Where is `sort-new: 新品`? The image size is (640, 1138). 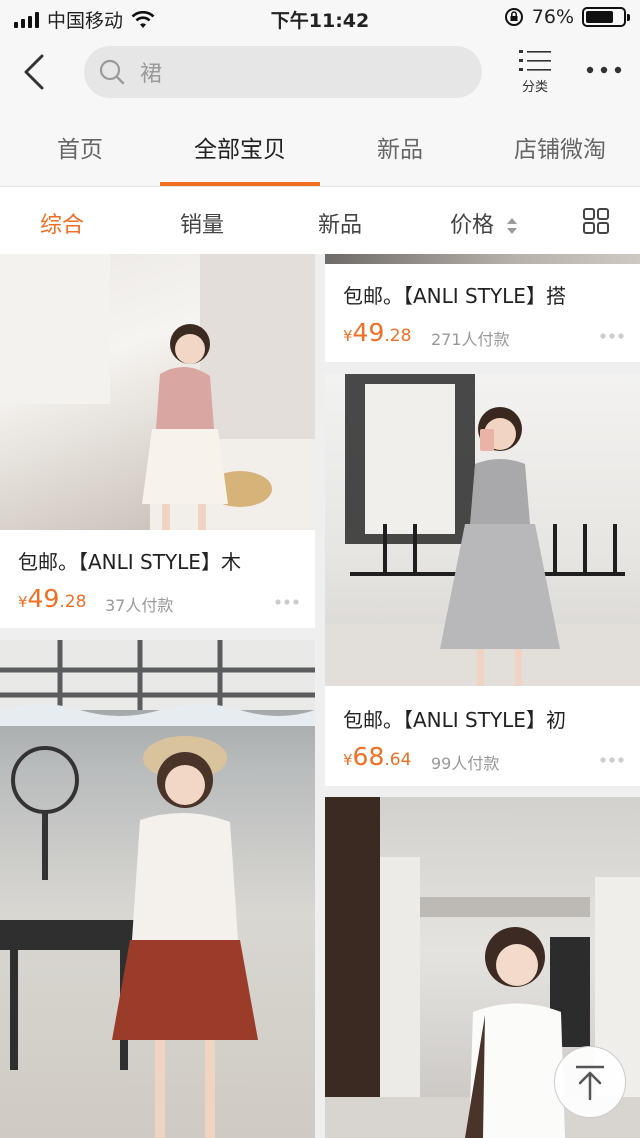
sort-new: 新品 is located at coordinates (340, 223).